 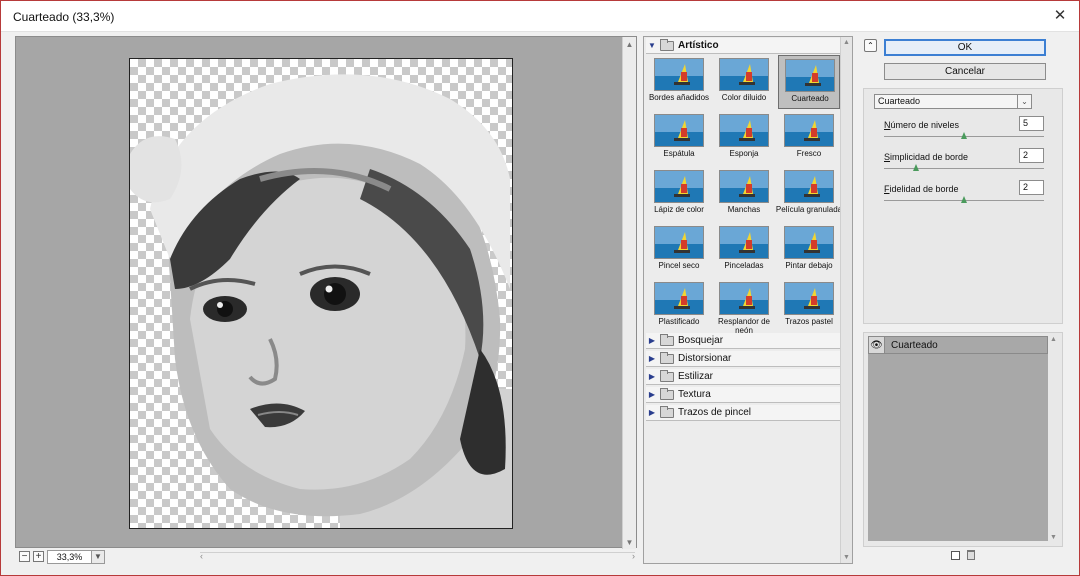 I want to click on filter-thumbnail: Pincel seco, so click(x=679, y=250).